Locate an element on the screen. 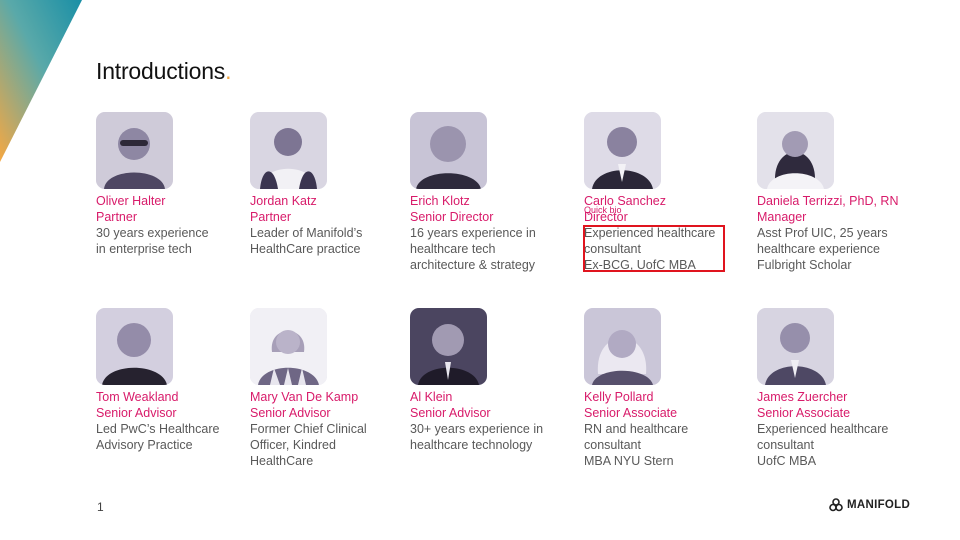  manifold-logo: MANIFOLD is located at coordinates (869, 505).